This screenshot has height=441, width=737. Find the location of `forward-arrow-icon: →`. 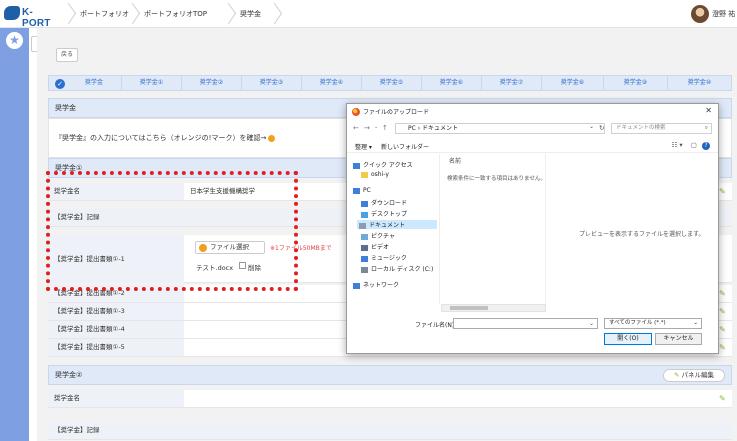

forward-arrow-icon: → is located at coordinates (367, 128).